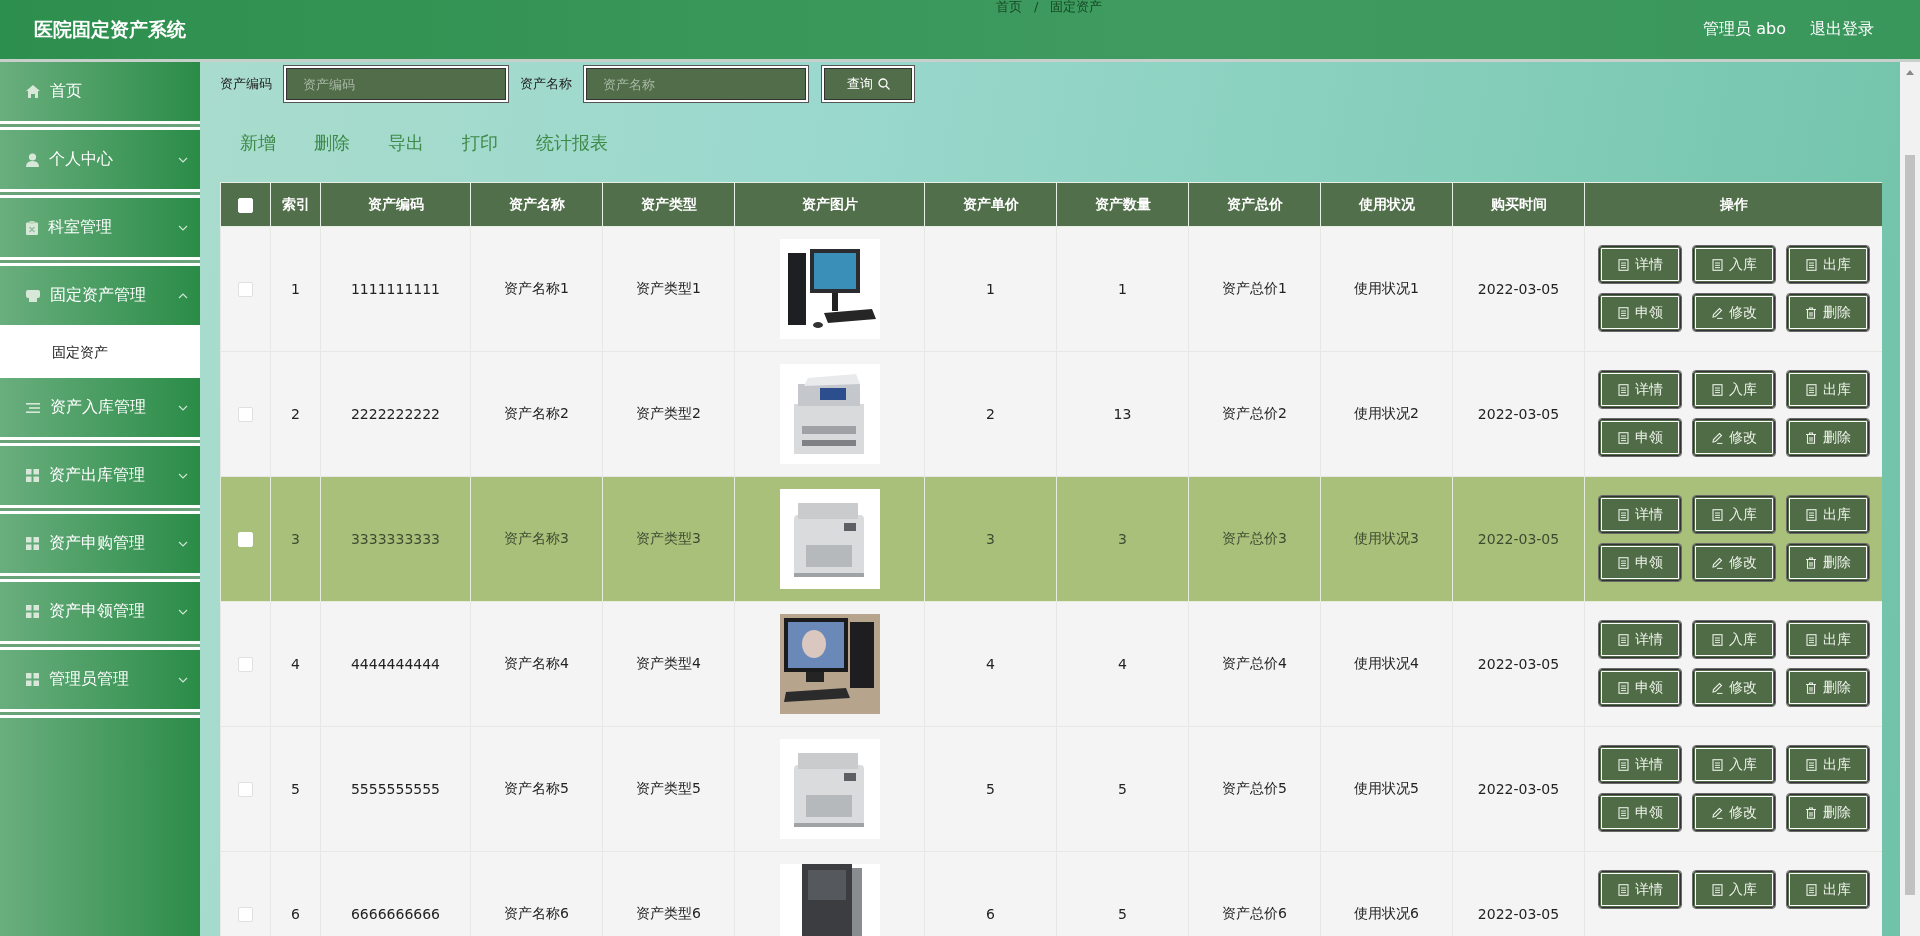 This screenshot has height=936, width=1920. Describe the element at coordinates (396, 84) in the screenshot. I see `search-field: 资产编码` at that location.